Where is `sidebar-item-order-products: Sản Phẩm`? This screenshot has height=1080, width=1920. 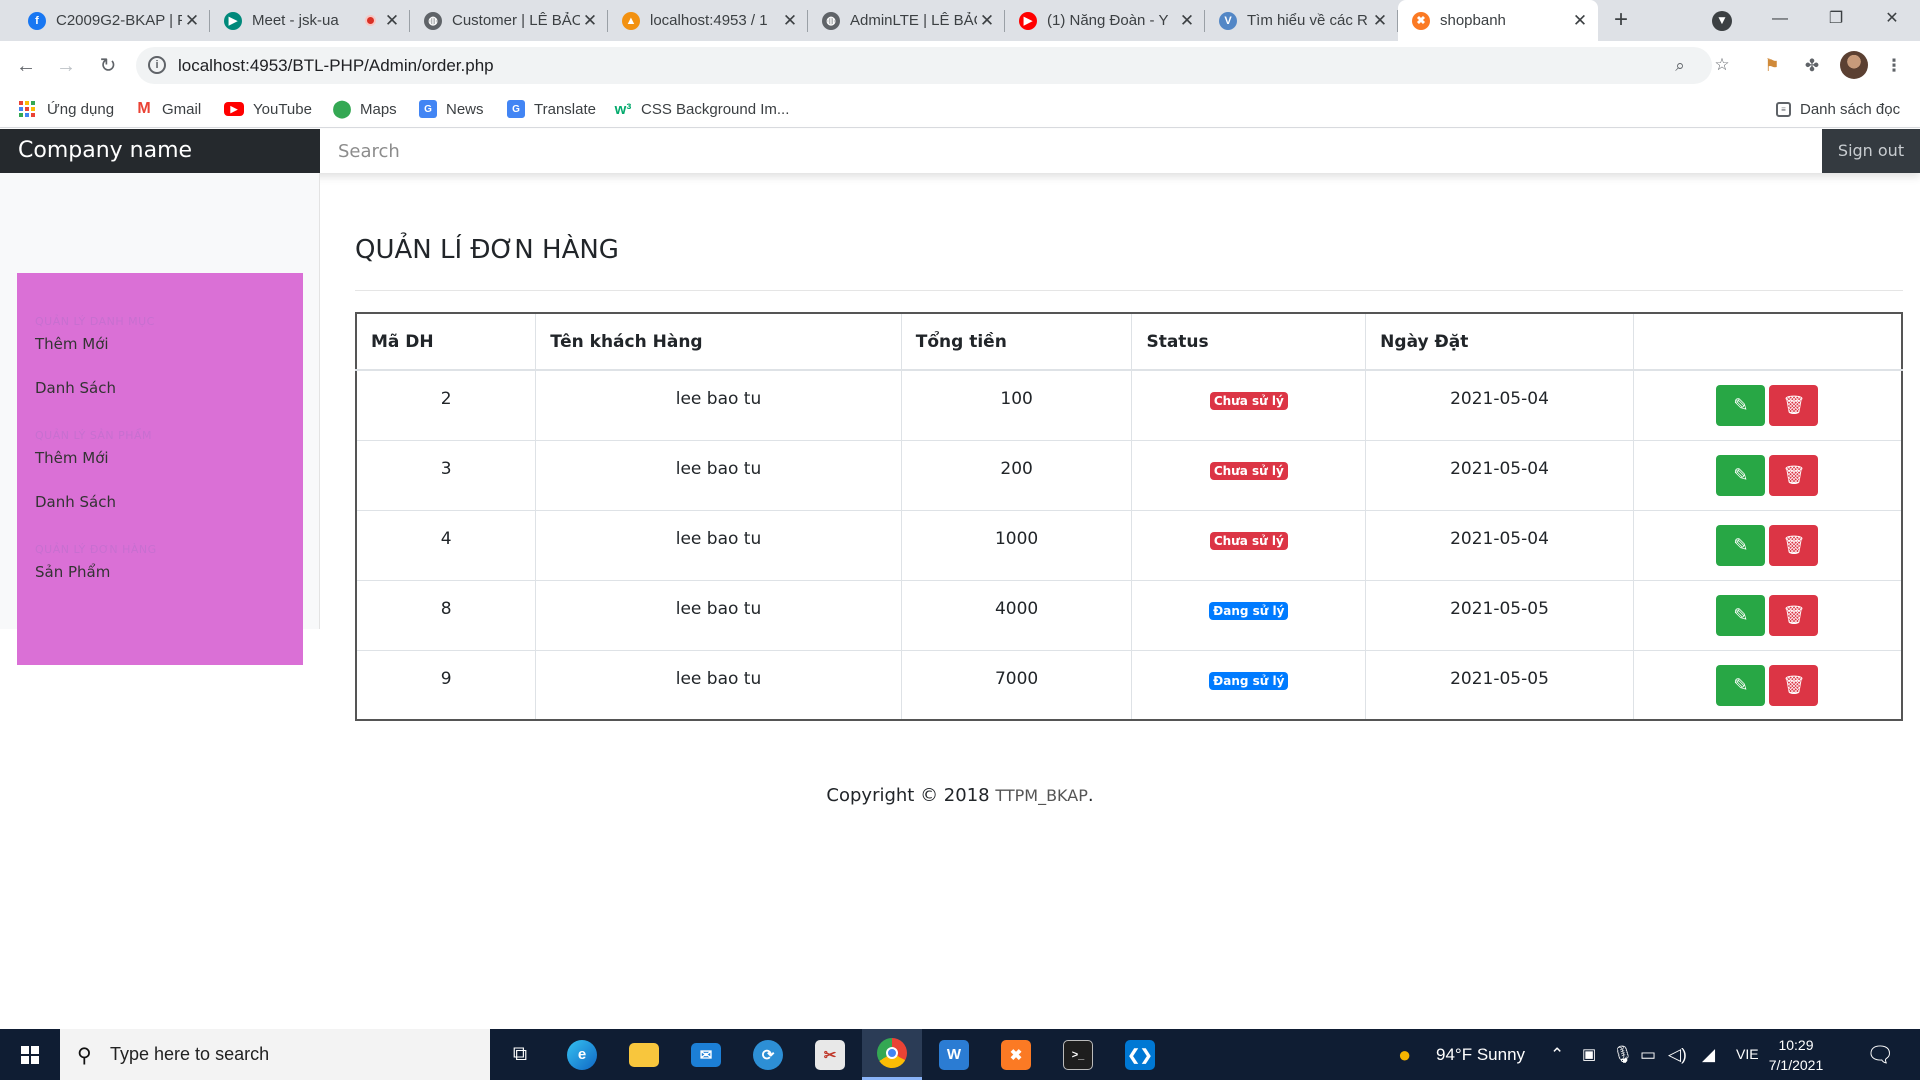
sidebar-item-order-products: Sản Phẩm is located at coordinates (160, 581).